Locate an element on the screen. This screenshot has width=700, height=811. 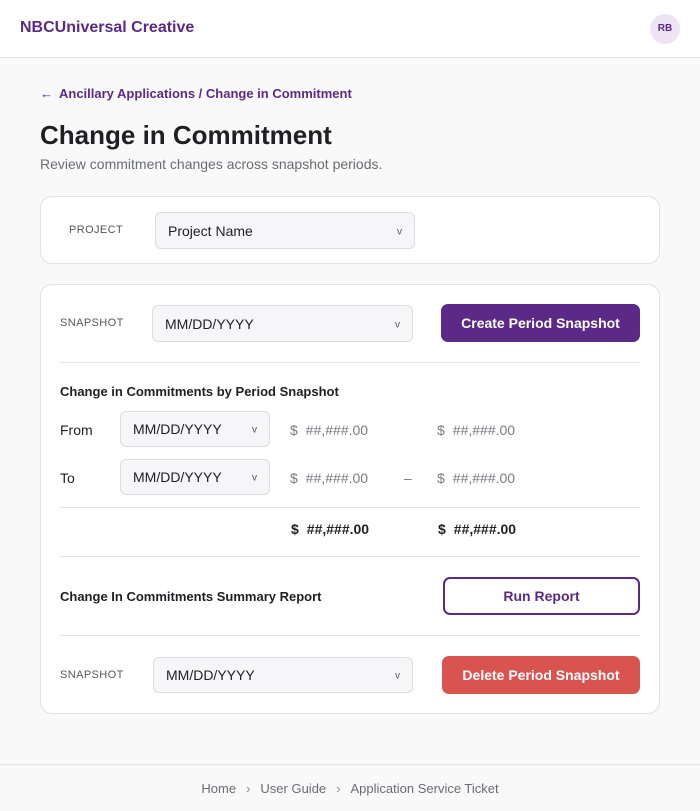
to-date-select: MM/DD/YYYY v is located at coordinates (195, 477).